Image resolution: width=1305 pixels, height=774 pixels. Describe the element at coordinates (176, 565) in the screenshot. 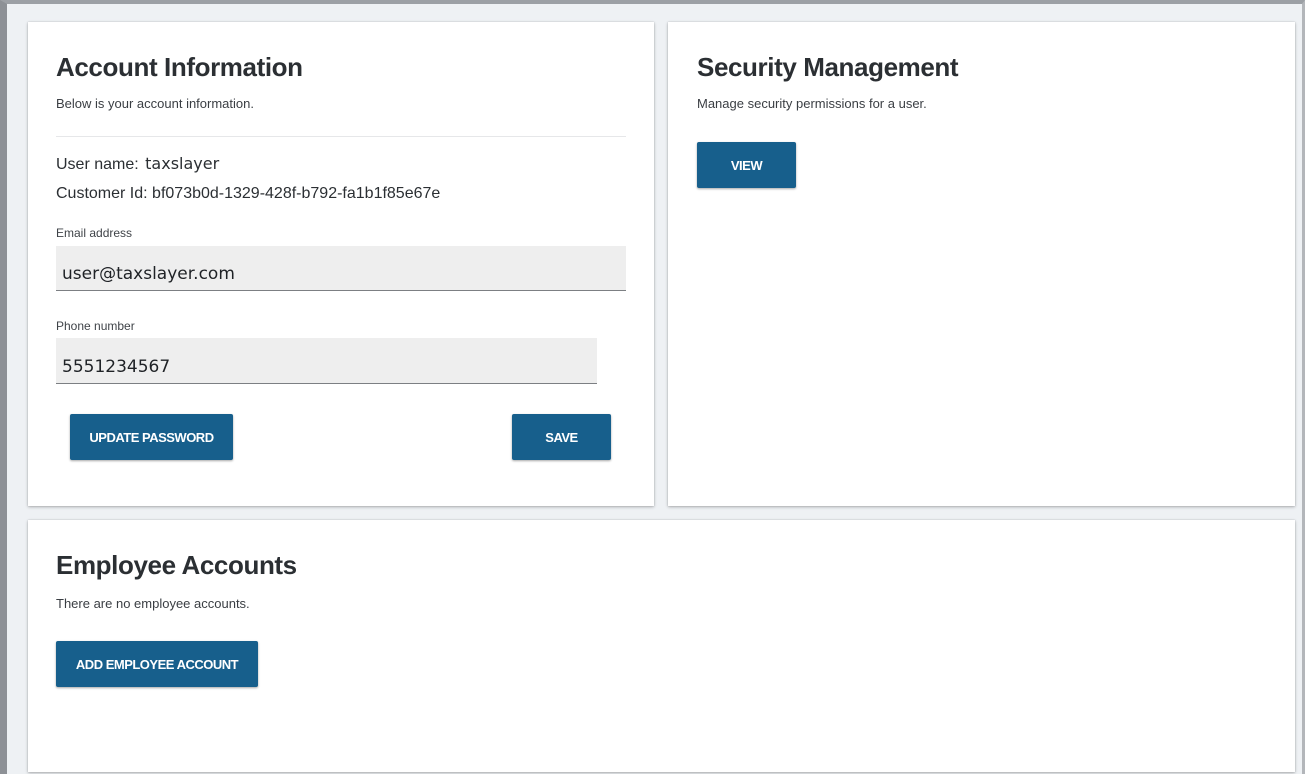

I see `employee-accounts-title: Employee Accounts` at that location.